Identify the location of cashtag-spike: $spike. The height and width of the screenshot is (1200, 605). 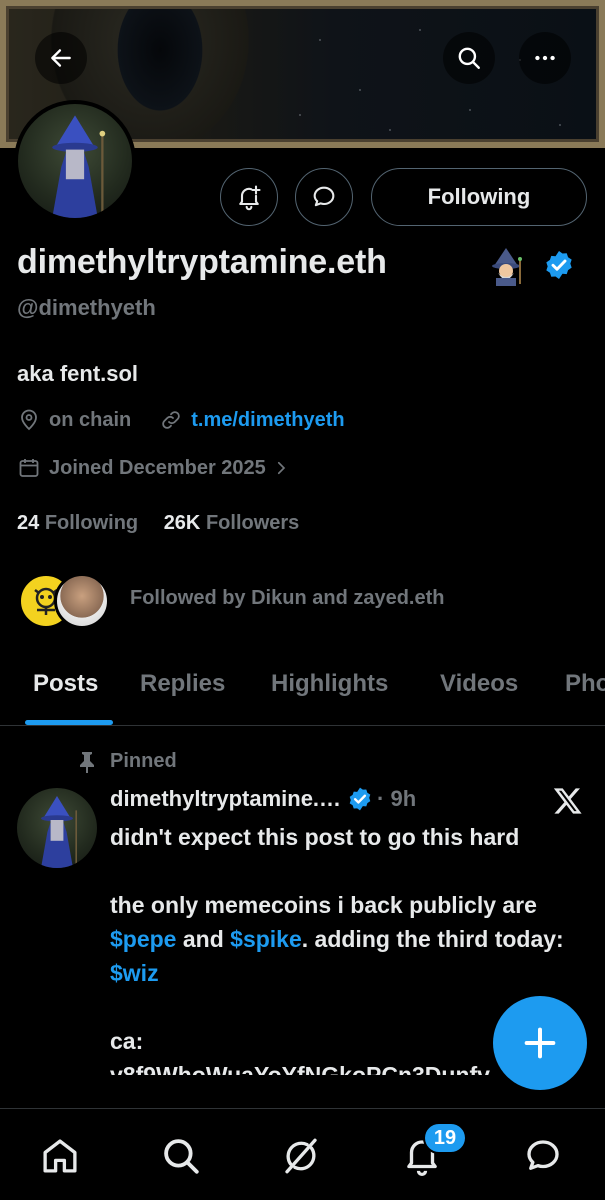
(266, 939).